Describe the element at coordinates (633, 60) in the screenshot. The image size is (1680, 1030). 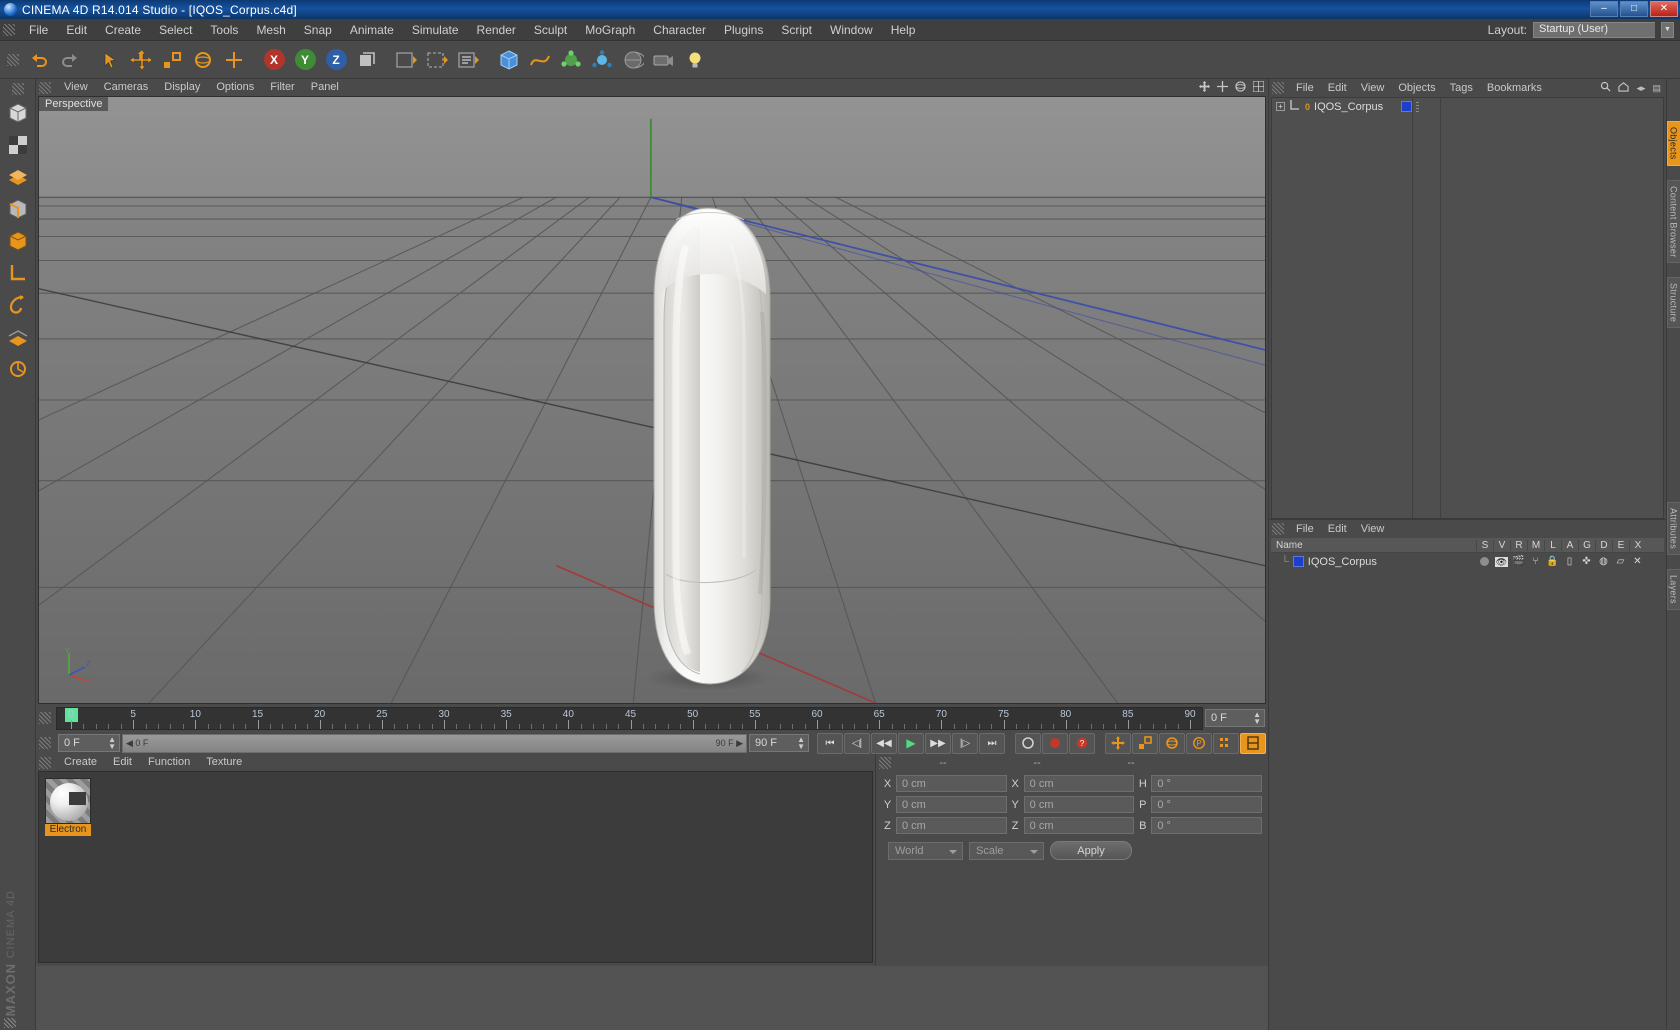
I see `scene-object-button` at that location.